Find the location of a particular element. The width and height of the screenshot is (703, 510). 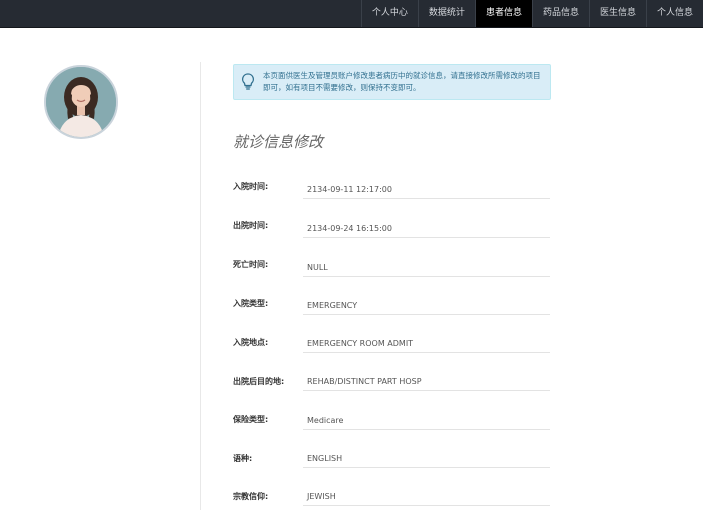

content-divider is located at coordinates (200, 286).